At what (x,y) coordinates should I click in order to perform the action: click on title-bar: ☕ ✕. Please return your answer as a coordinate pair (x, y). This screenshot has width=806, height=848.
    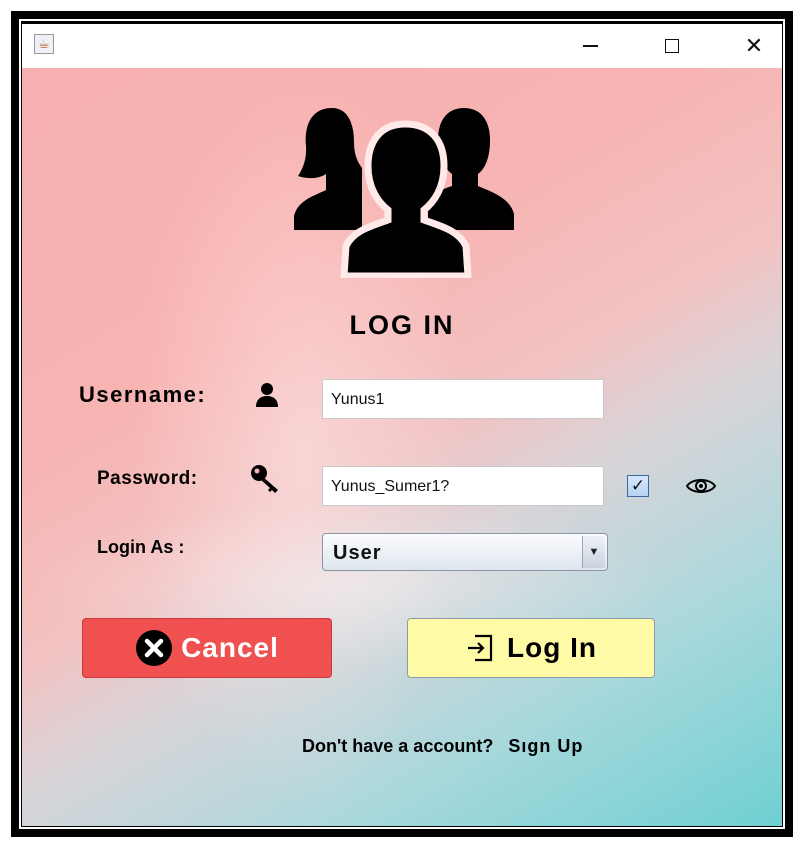
    Looking at the image, I should click on (402, 46).